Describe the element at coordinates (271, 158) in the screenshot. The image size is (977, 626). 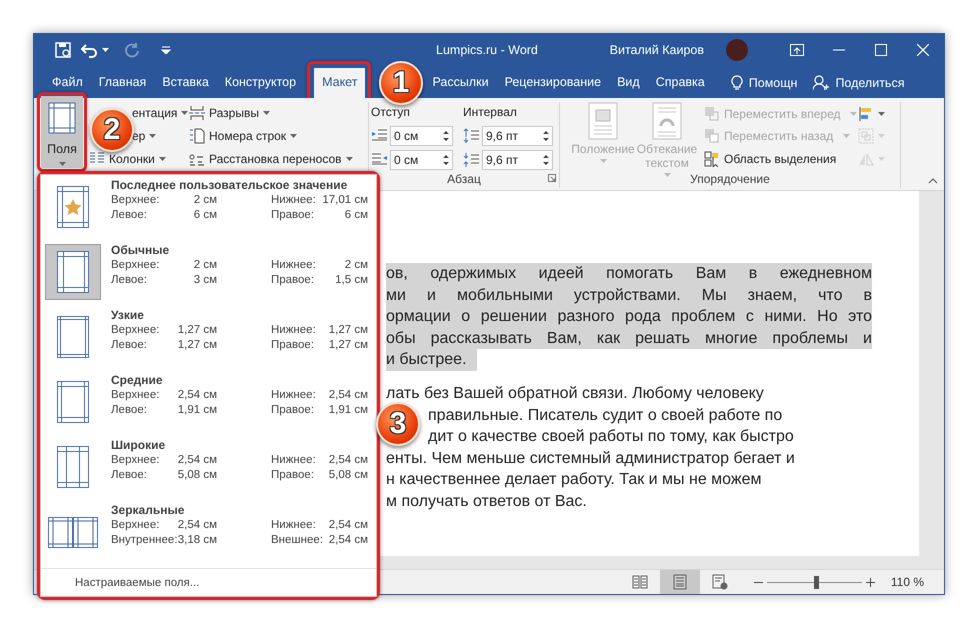
I see `ribbon-command: Расстановка переносов` at that location.